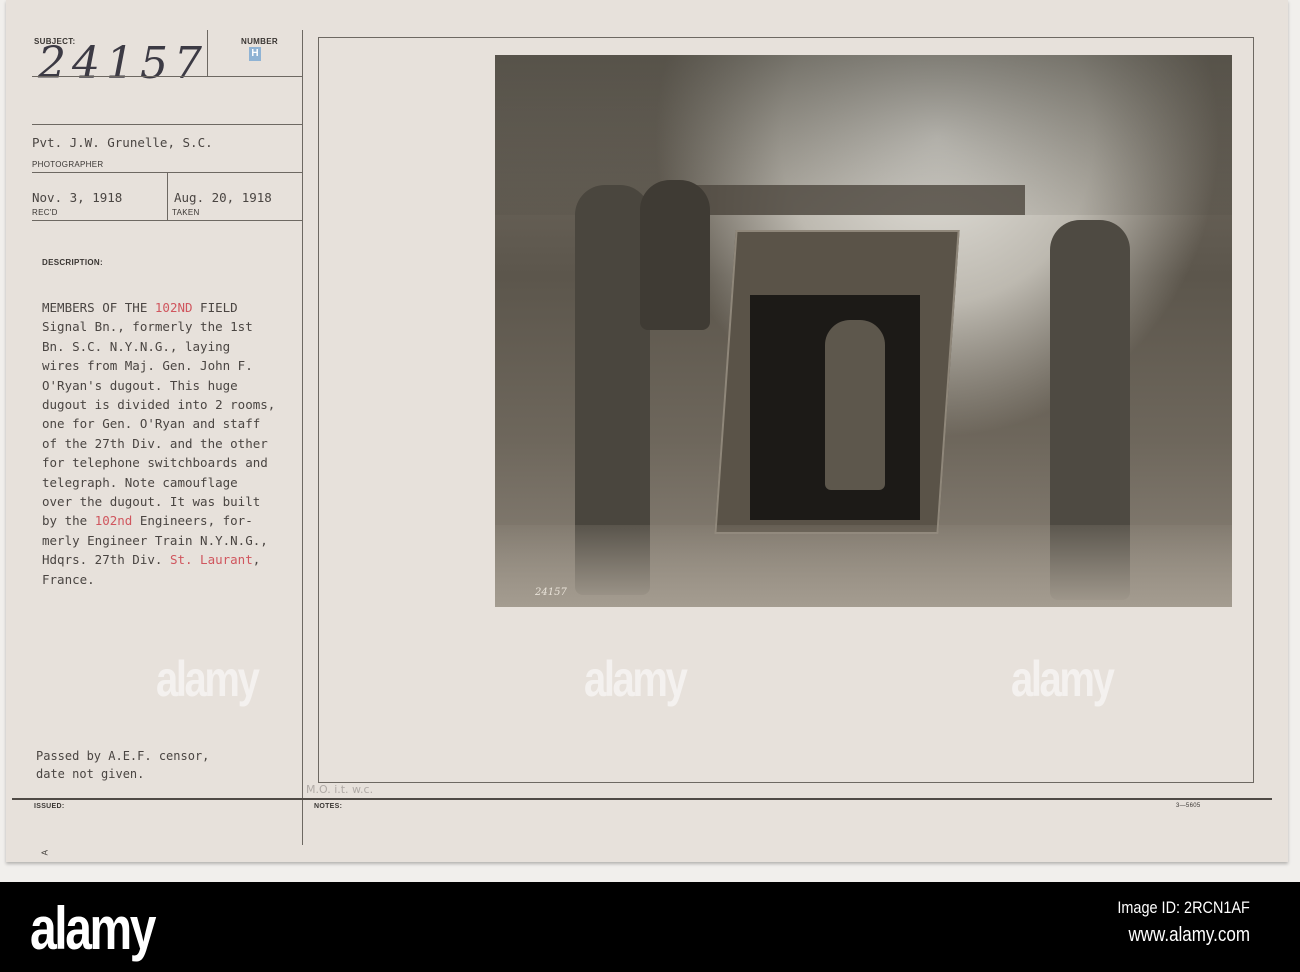 This screenshot has width=1300, height=972. I want to click on description-segment: FIELD, so click(215, 307).